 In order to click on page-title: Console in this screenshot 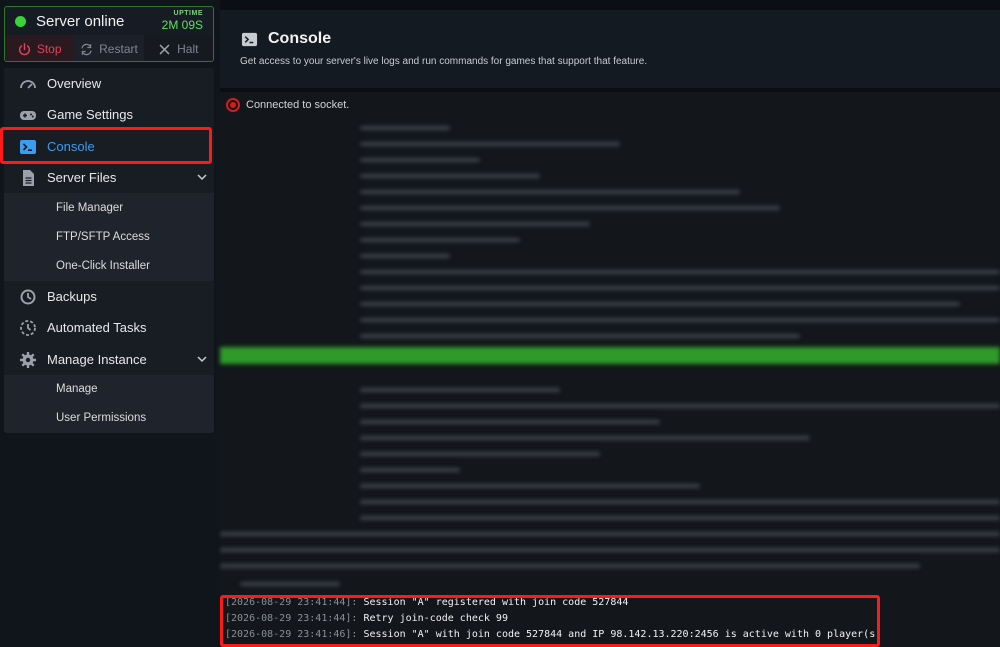, I will do `click(300, 38)`.